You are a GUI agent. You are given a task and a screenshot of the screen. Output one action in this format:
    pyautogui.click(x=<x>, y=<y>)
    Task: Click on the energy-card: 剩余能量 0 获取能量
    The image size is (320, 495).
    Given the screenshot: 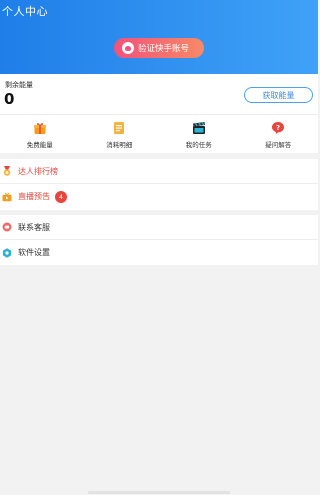 What is the action you would take?
    pyautogui.click(x=159, y=94)
    